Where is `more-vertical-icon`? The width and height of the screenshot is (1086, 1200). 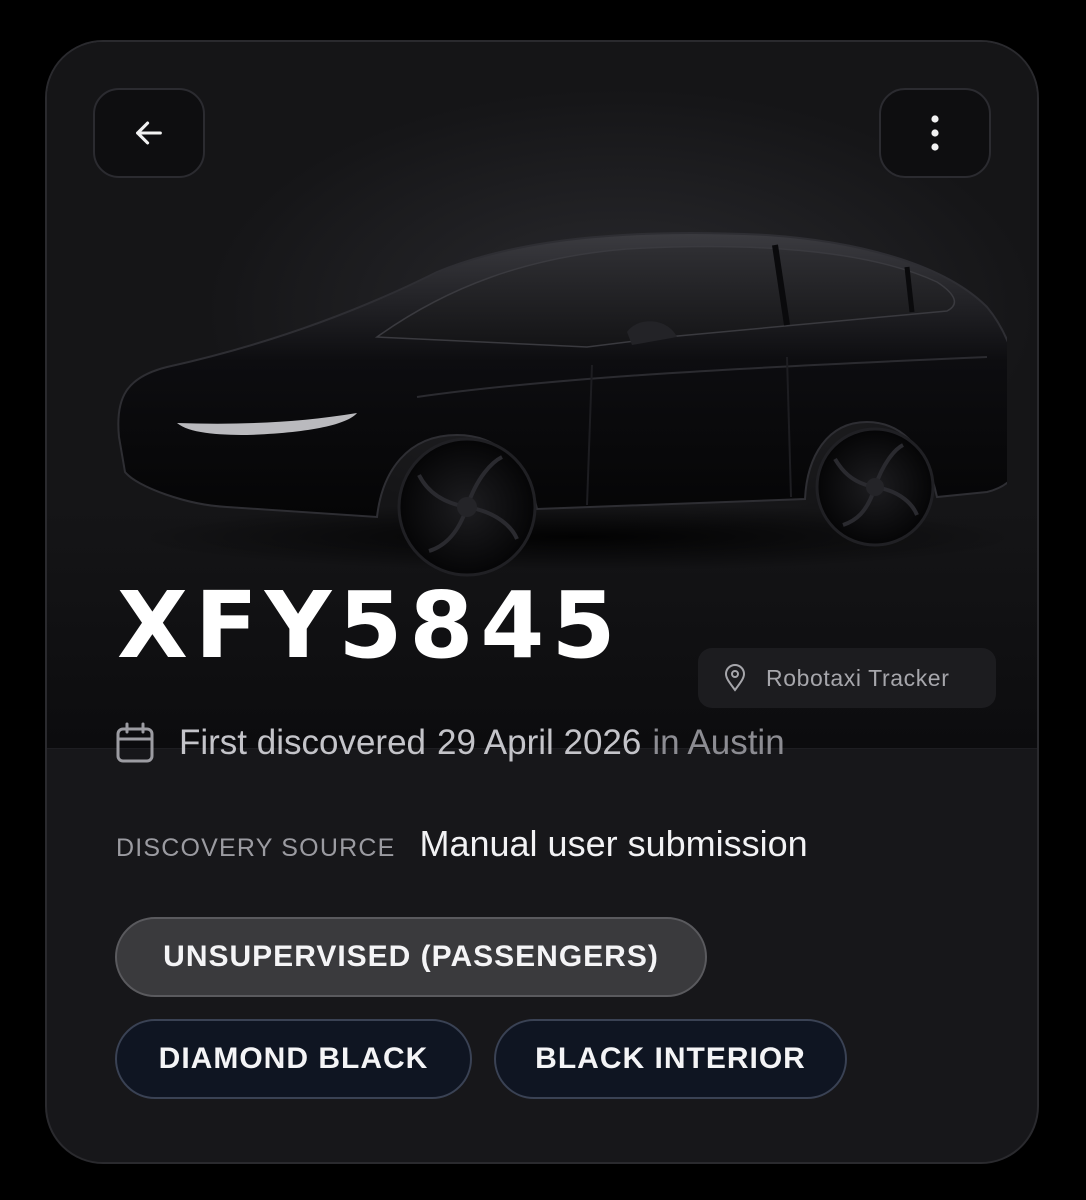 more-vertical-icon is located at coordinates (935, 133).